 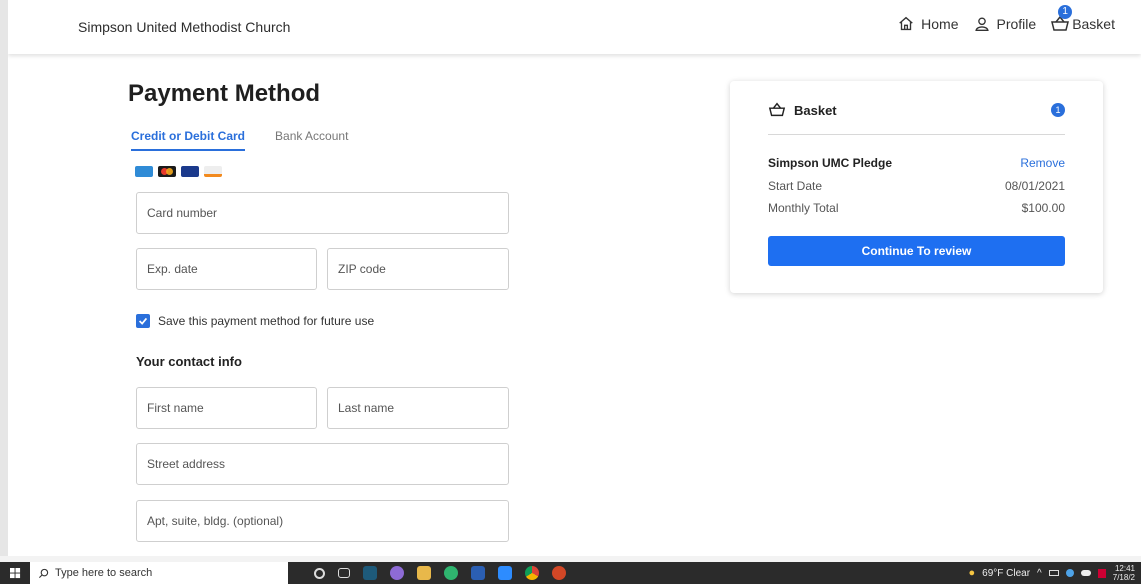 What do you see at coordinates (916, 208) in the screenshot?
I see `monthly-total-row: Monthly Total $100.00` at bounding box center [916, 208].